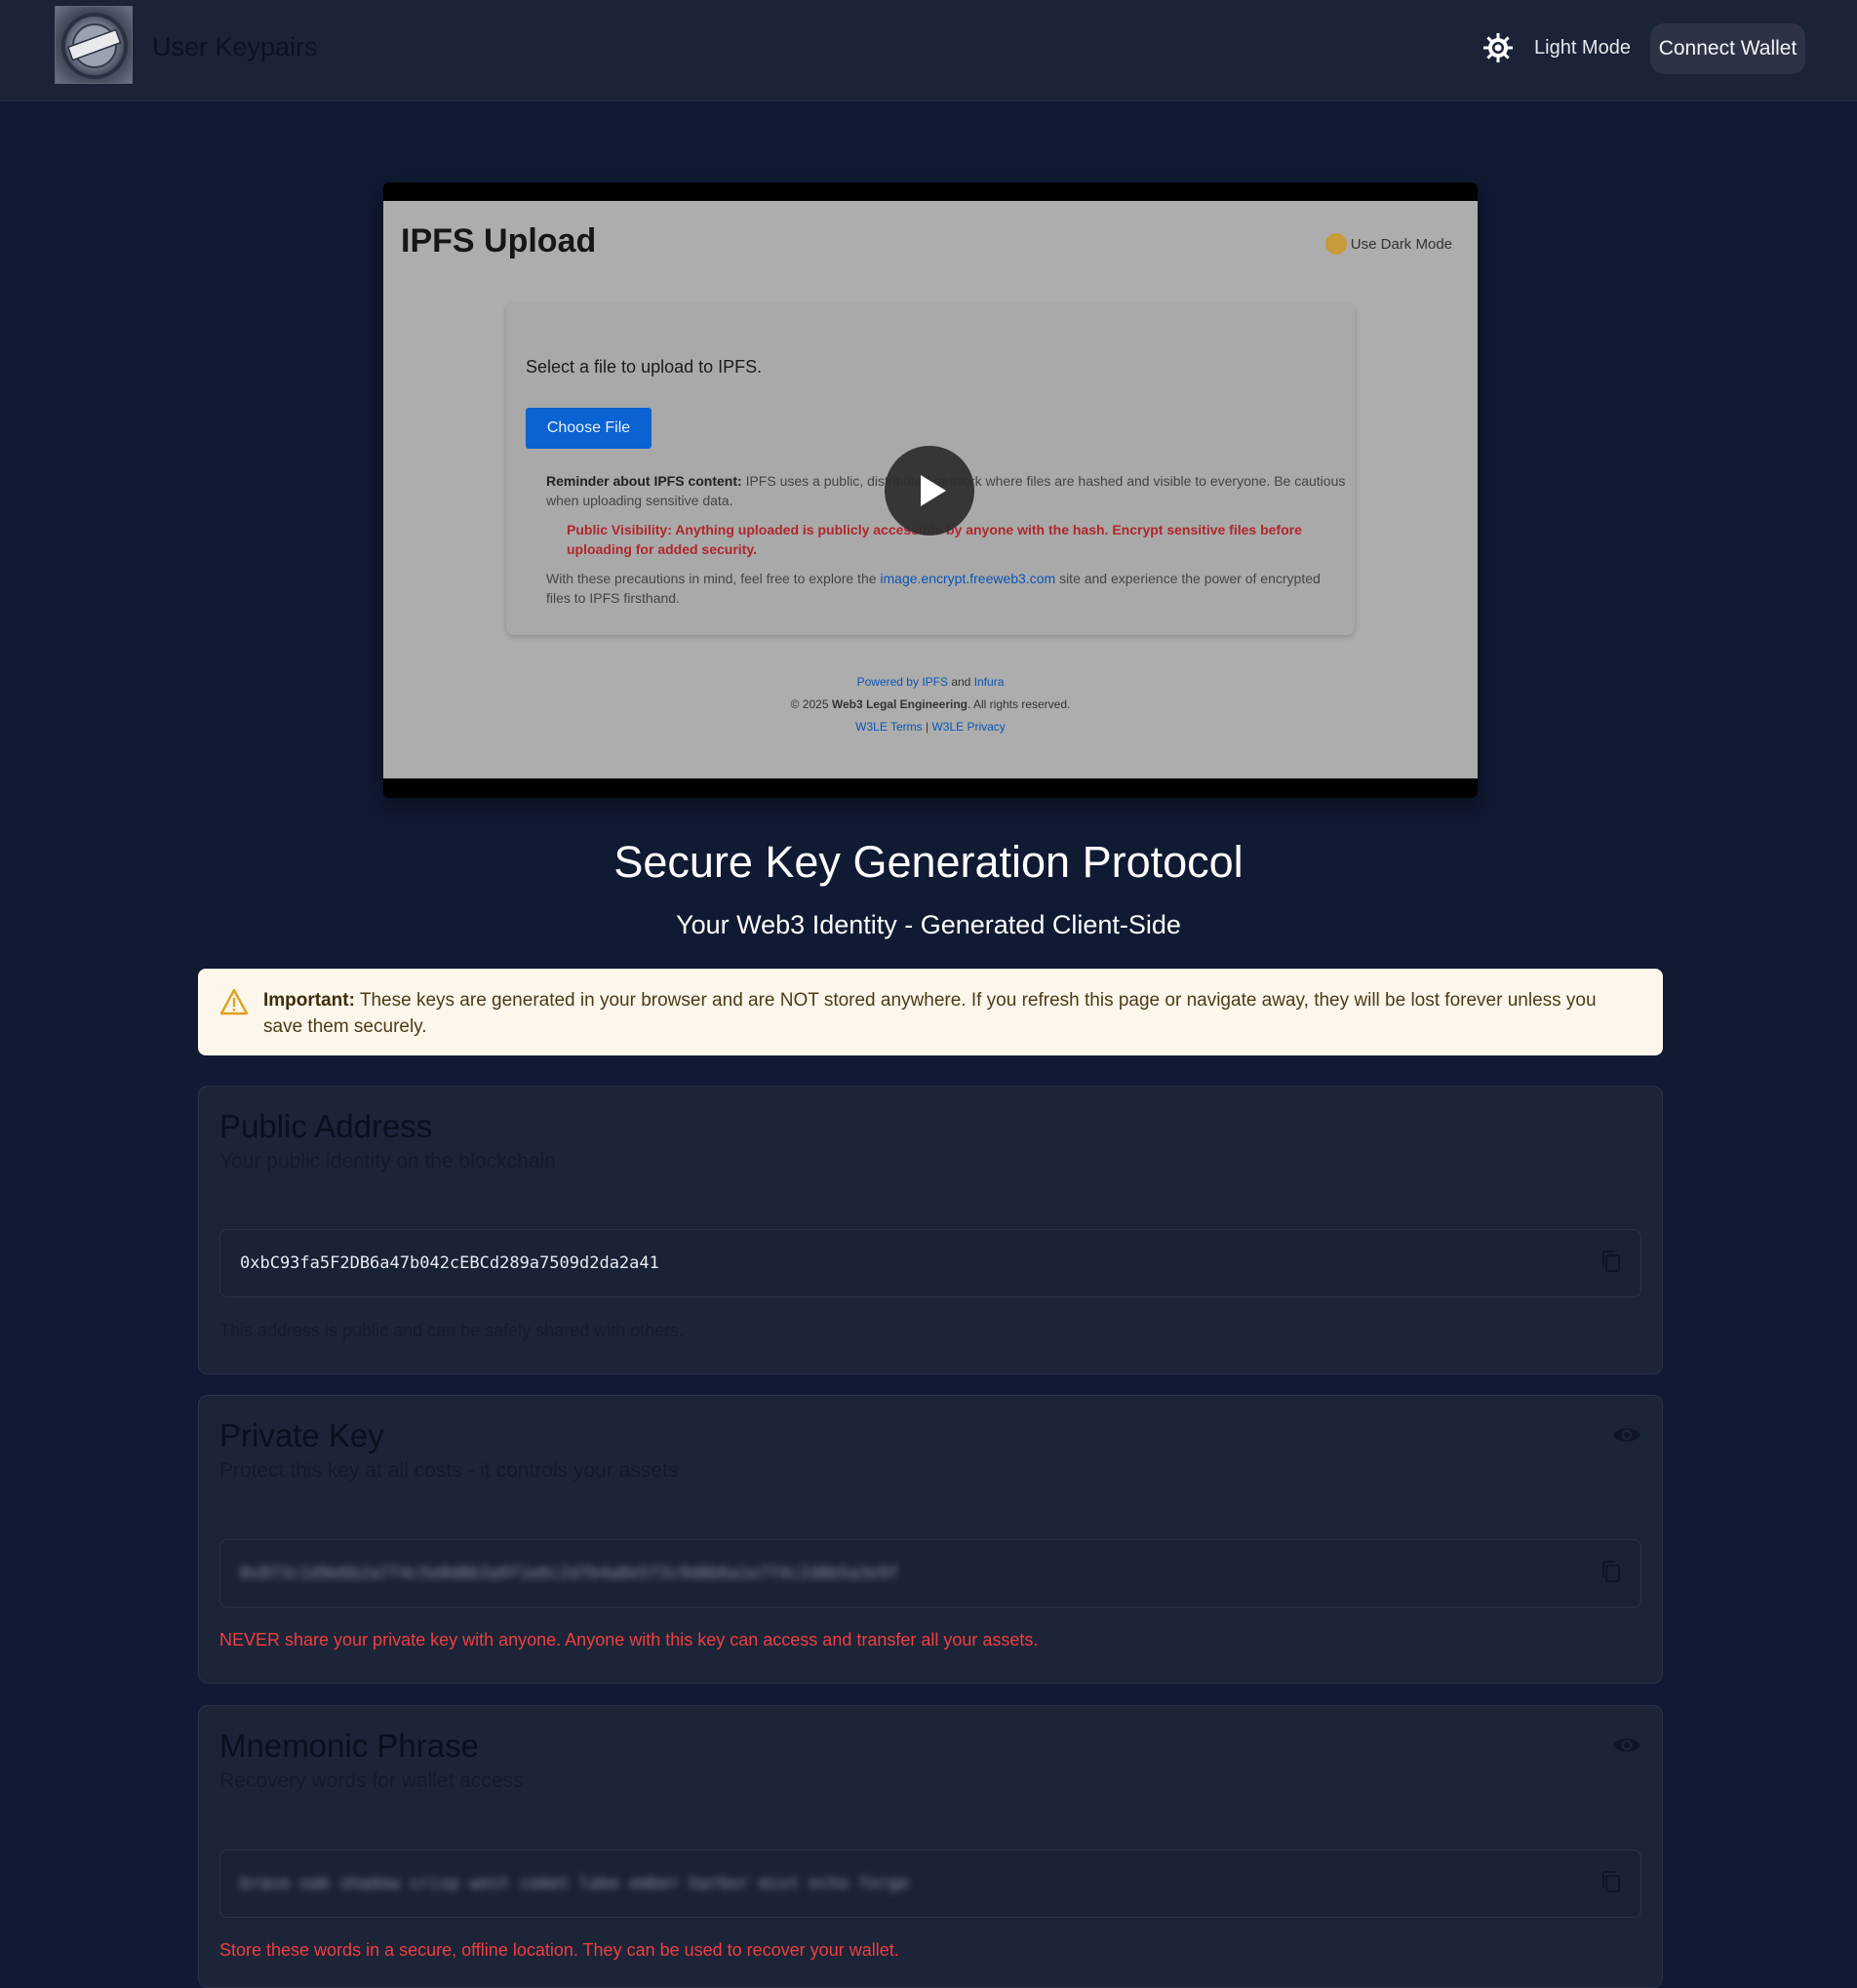  Describe the element at coordinates (1727, 48) in the screenshot. I see `connect-wallet-button: Connect Wallet` at that location.